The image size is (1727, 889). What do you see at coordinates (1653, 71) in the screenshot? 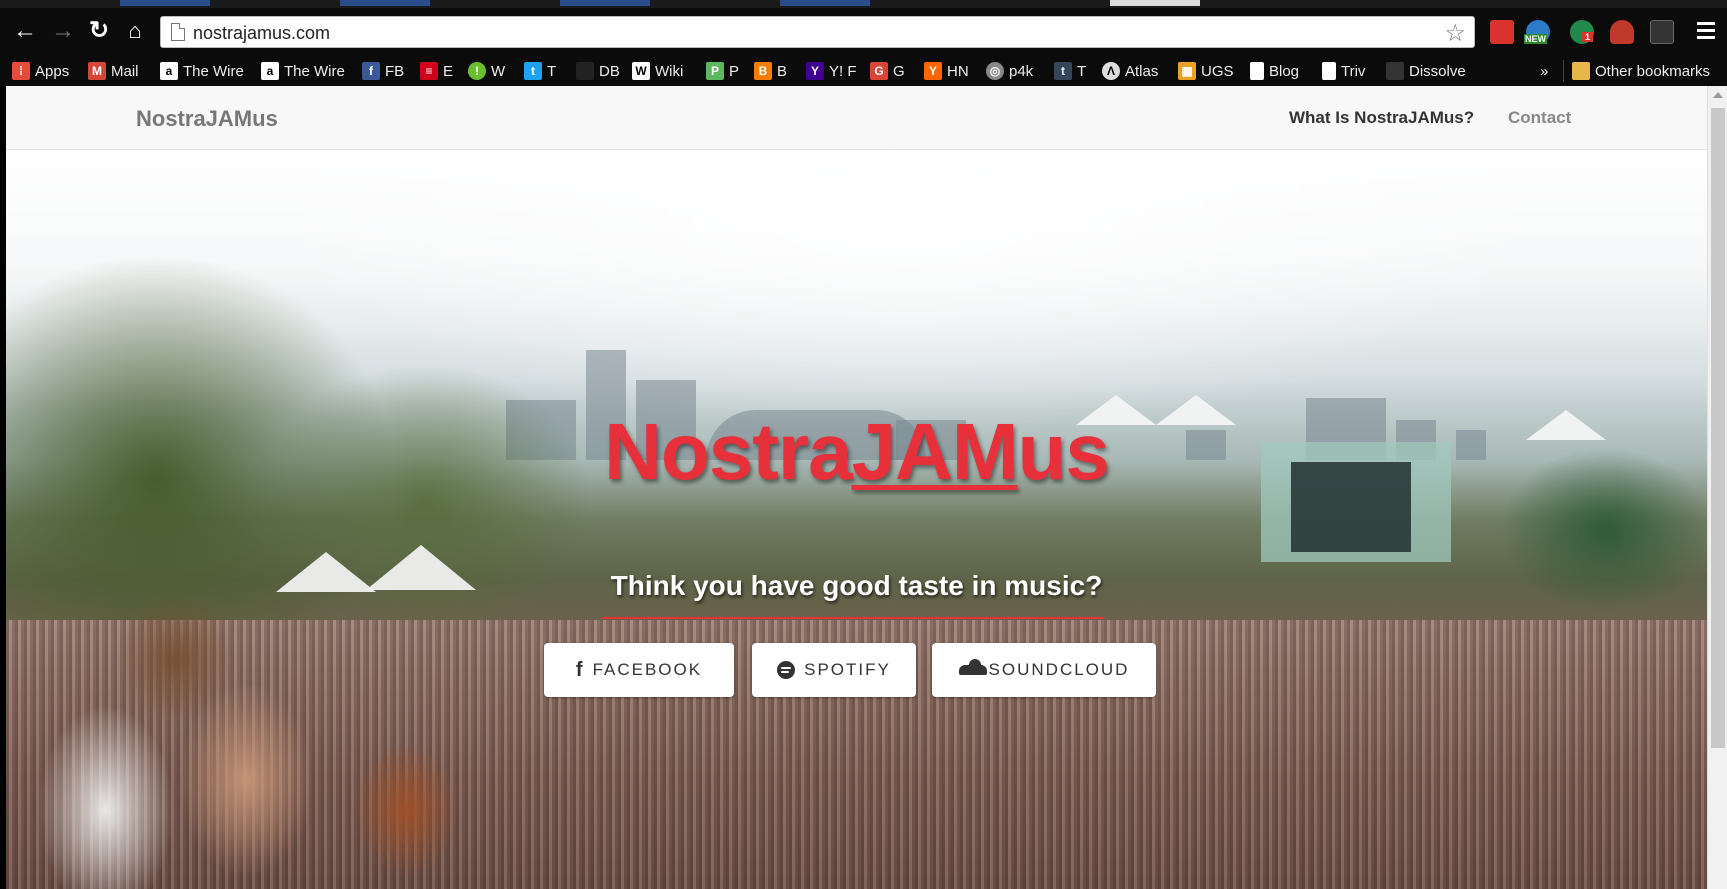
I see `bookmark-label: Other bookmarks` at bounding box center [1653, 71].